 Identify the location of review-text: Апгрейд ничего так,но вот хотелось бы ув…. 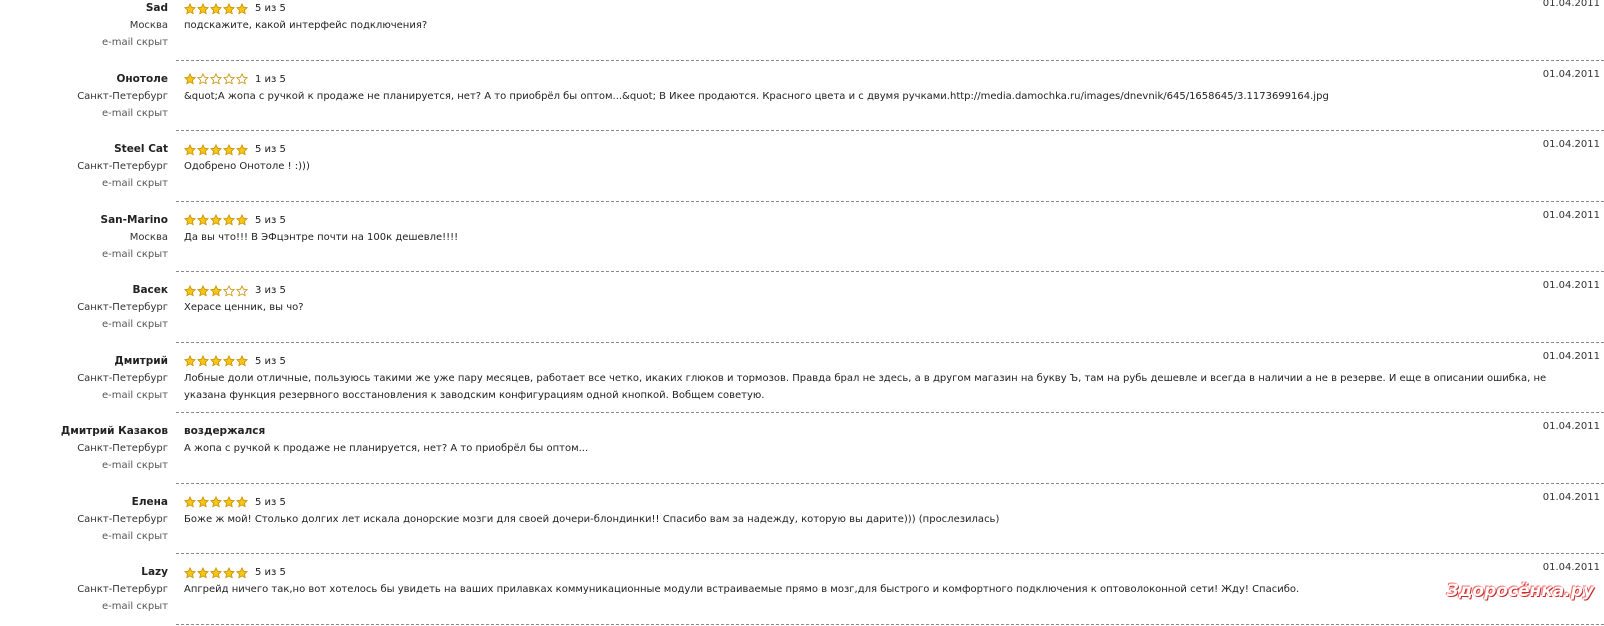
(742, 589).